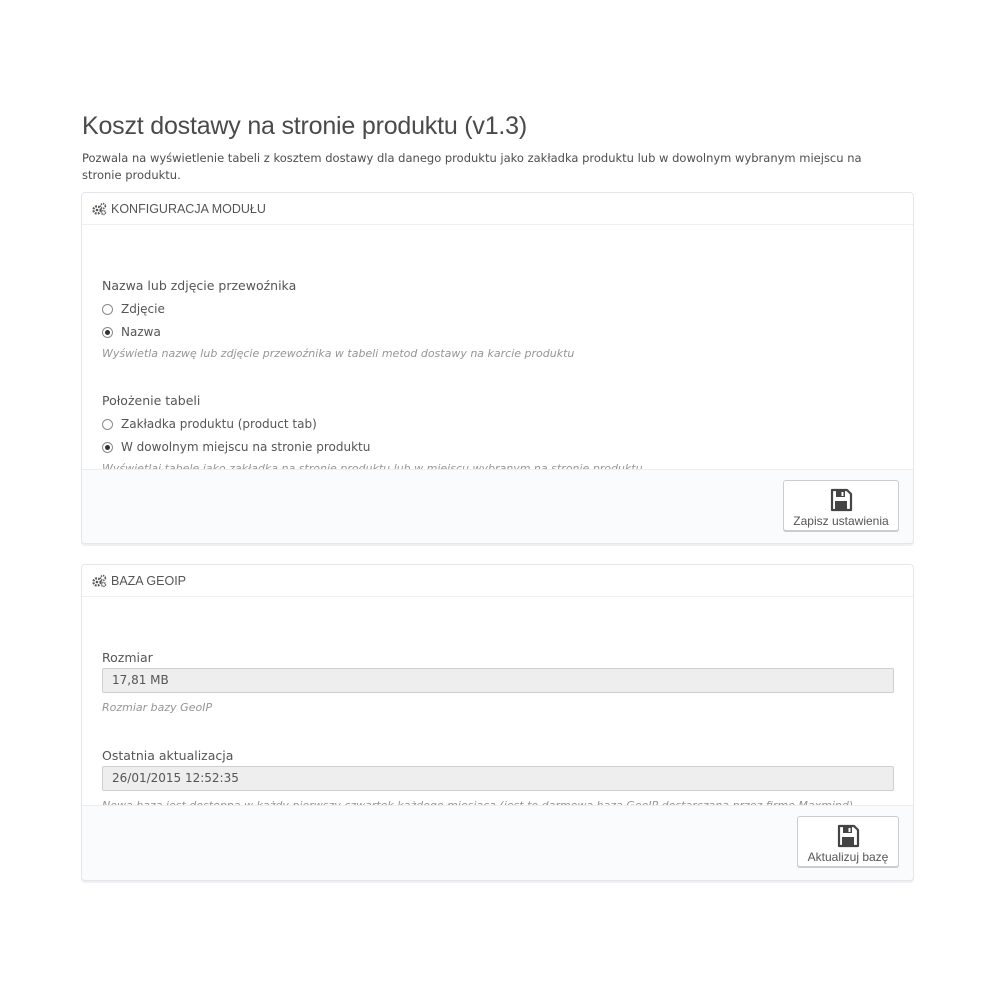 This screenshot has width=1000, height=1000. Describe the element at coordinates (199, 285) in the screenshot. I see `carrier-display-label: Nazwa lub zdjęcie przewoźnika` at that location.